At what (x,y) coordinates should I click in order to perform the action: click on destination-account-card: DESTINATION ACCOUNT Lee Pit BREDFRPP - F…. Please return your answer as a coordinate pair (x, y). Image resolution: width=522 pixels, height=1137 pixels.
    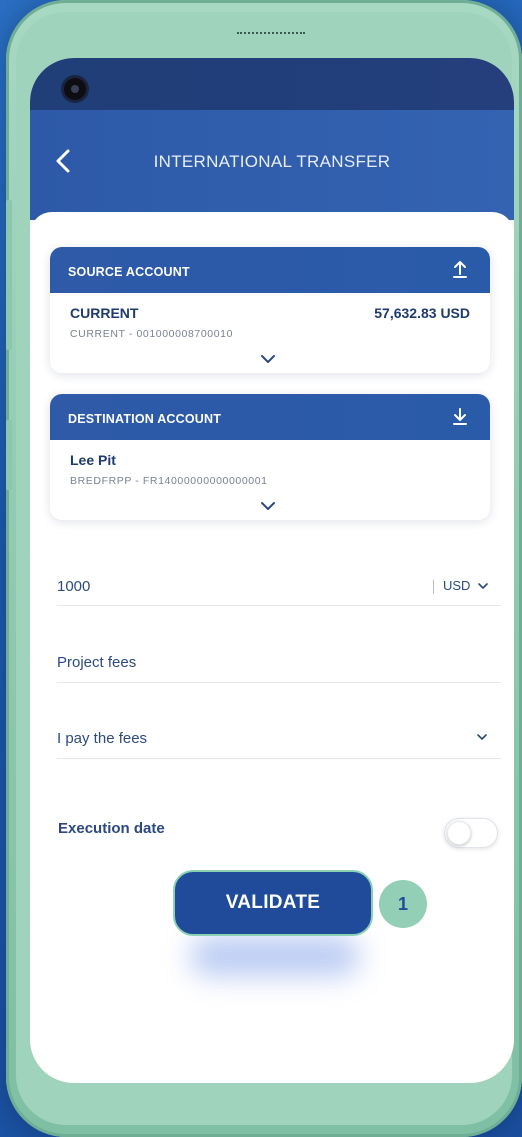
    Looking at the image, I should click on (270, 457).